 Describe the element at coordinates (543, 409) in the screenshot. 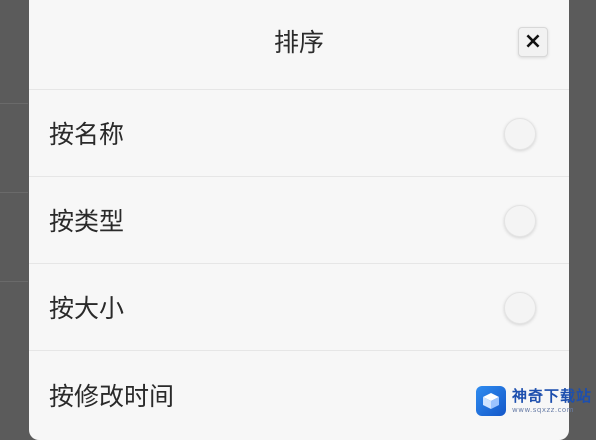

I see `watermark-subtitle: www.sqxzz.com` at that location.